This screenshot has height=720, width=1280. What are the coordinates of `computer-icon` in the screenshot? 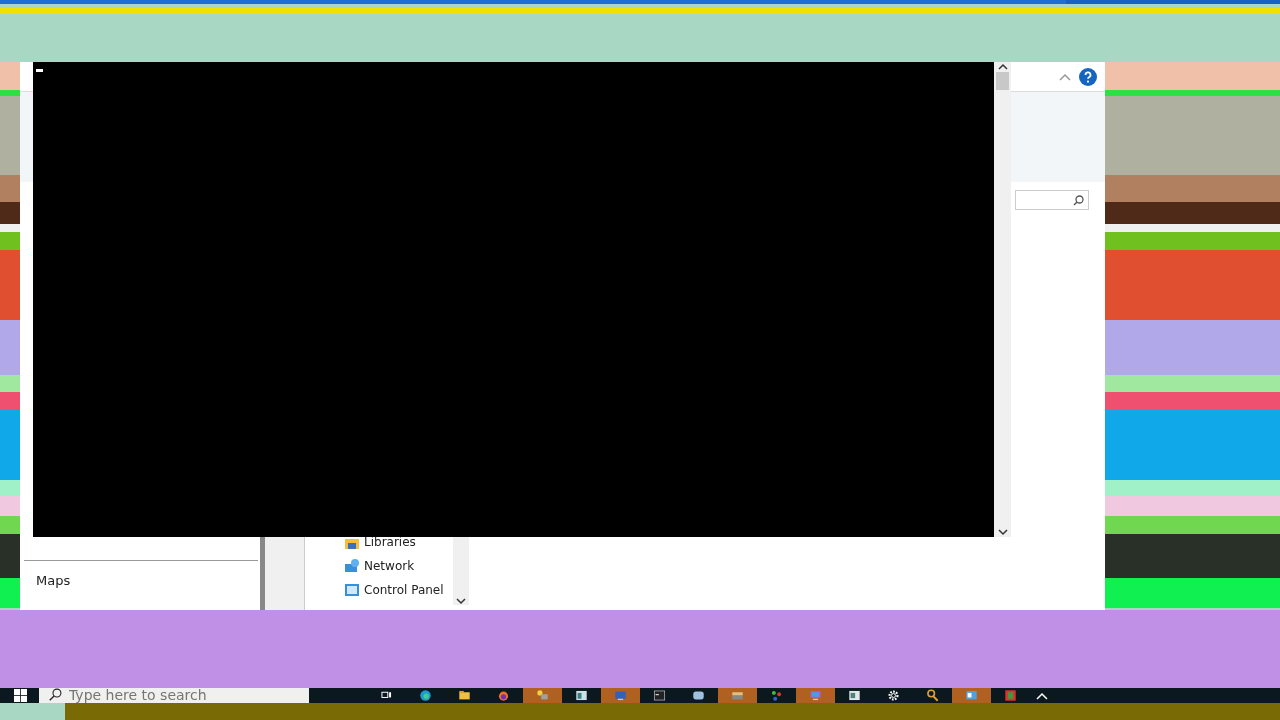 It's located at (620, 695).